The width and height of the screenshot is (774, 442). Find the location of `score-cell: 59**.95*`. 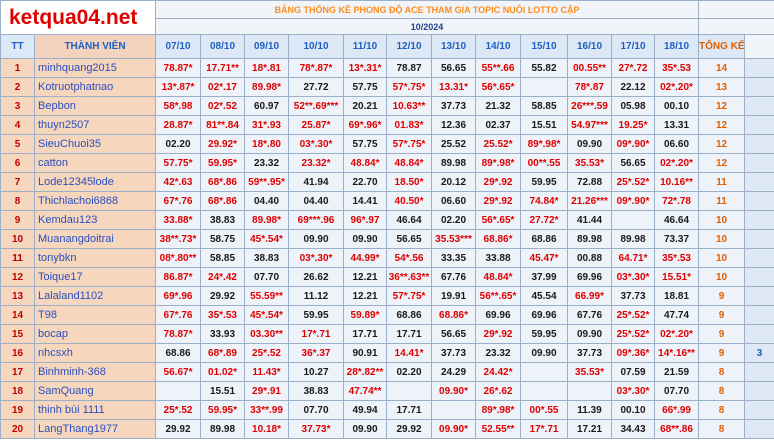

score-cell: 59**.95* is located at coordinates (267, 182).